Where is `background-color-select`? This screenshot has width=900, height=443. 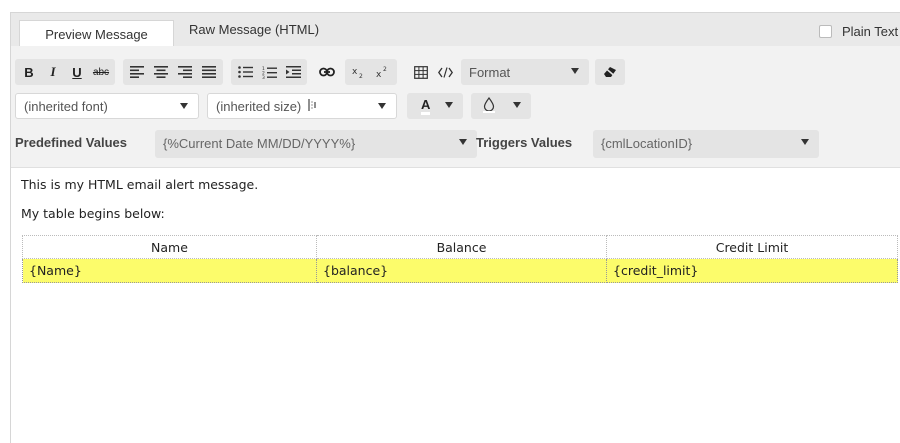 background-color-select is located at coordinates (501, 106).